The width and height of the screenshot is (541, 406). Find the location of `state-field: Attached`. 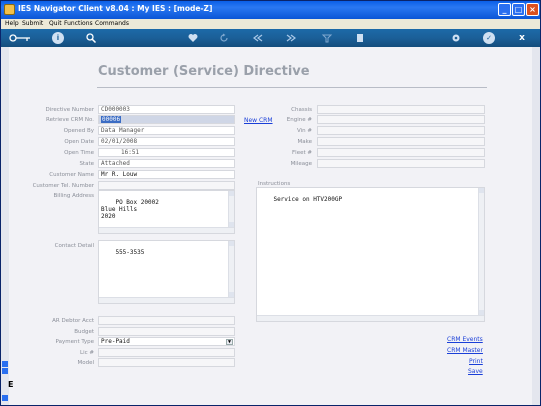

state-field: Attached is located at coordinates (166, 163).